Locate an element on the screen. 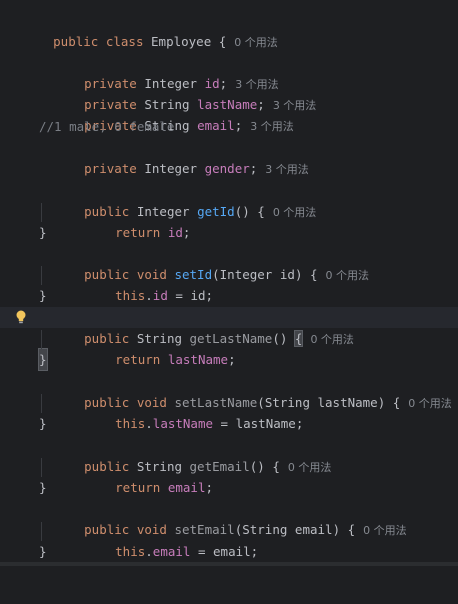 The width and height of the screenshot is (458, 604). class-name: Employee is located at coordinates (181, 41).